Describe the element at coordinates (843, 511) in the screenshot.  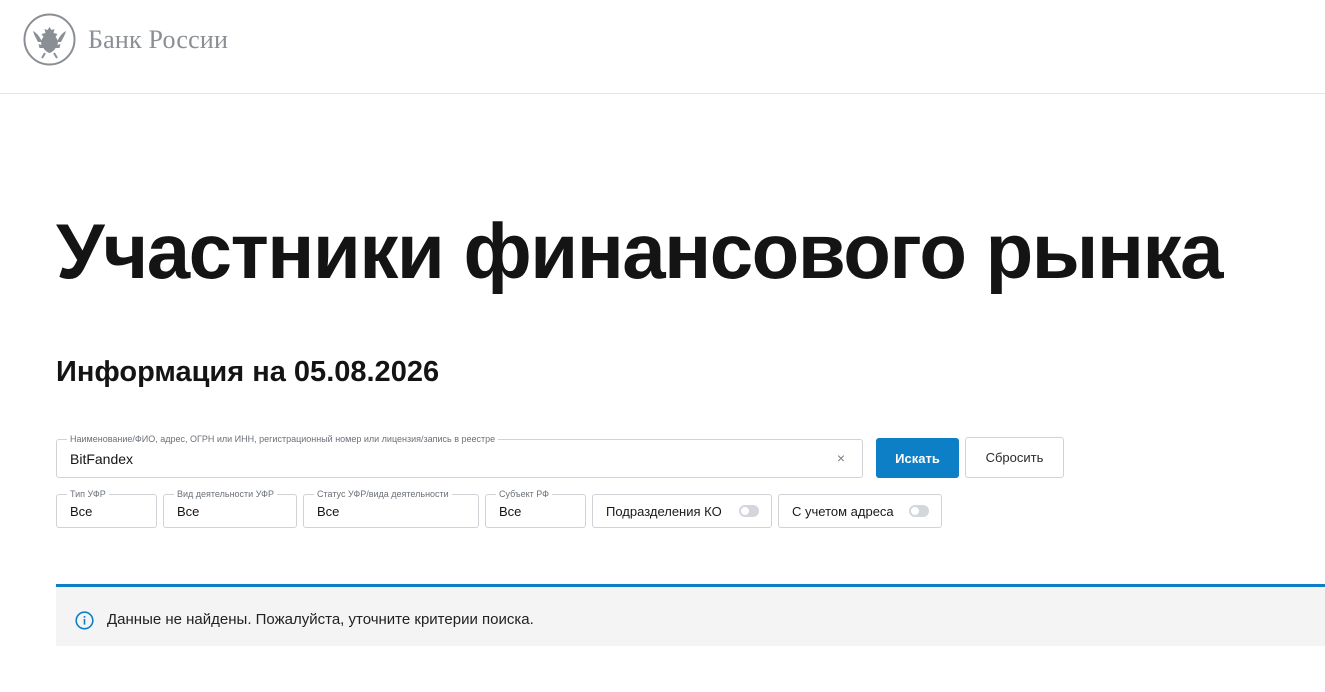
I see `toggle-label: С учетом адреса` at that location.